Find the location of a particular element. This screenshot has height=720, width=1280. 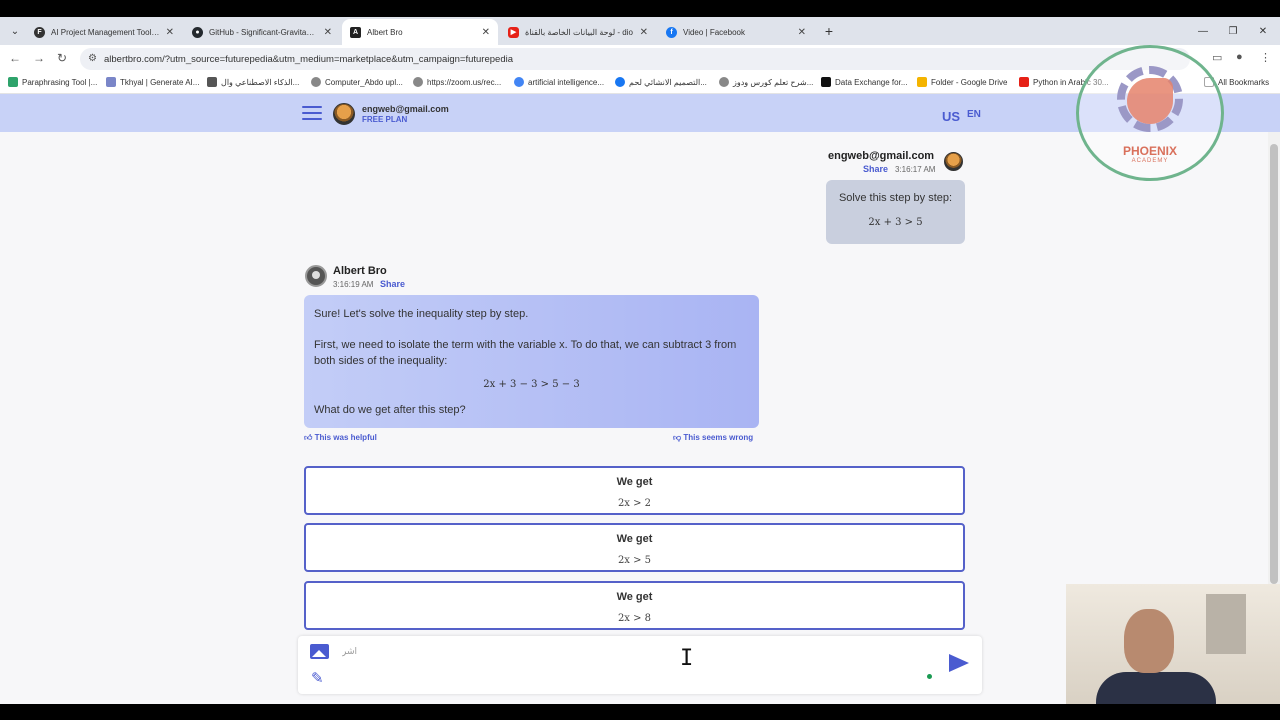

bot-share-link: Share is located at coordinates (392, 284).